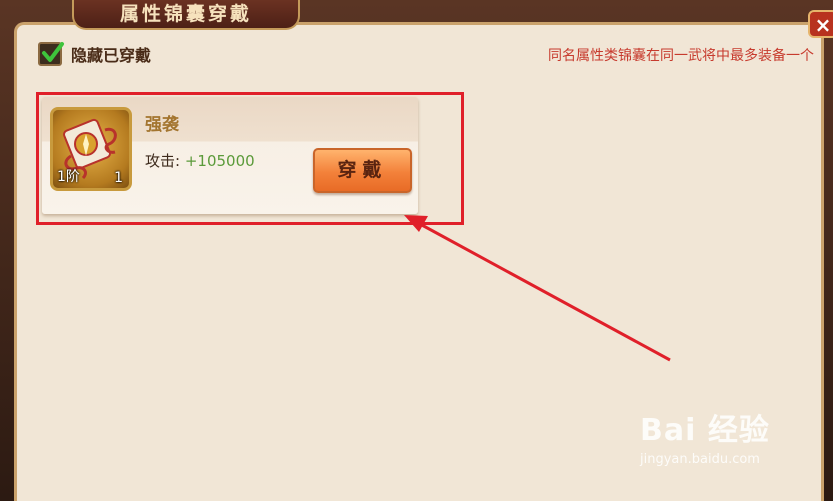 Image resolution: width=833 pixels, height=501 pixels. I want to click on watermark-site: jingyan.baidu.com, so click(700, 459).